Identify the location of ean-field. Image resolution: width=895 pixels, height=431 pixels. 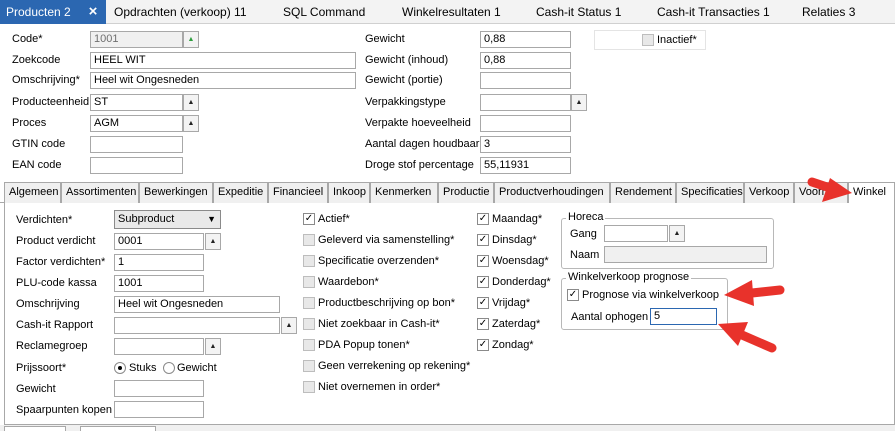
(136, 165).